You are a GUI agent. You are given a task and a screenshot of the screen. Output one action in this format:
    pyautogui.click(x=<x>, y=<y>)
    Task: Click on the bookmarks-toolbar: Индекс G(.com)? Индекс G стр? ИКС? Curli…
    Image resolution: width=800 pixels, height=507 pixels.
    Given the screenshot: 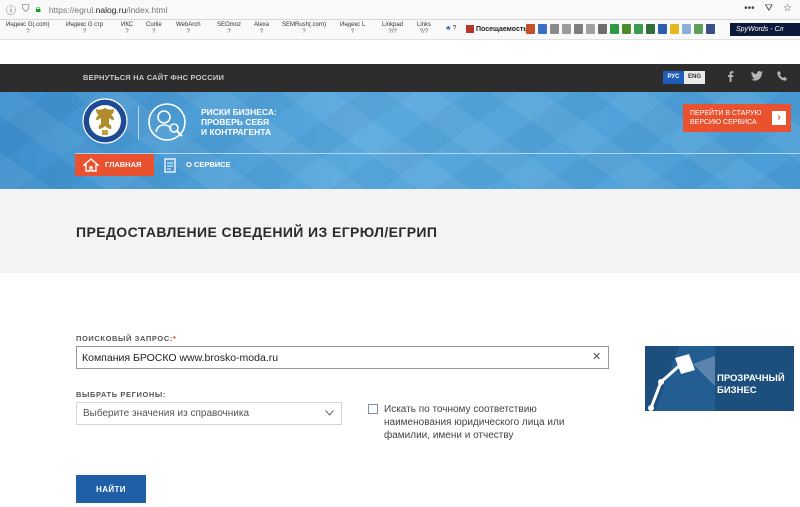 What is the action you would take?
    pyautogui.click(x=400, y=30)
    